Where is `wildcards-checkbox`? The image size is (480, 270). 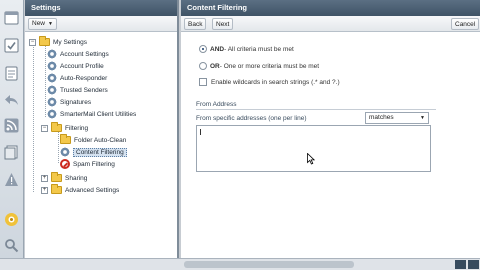 wildcards-checkbox is located at coordinates (203, 82).